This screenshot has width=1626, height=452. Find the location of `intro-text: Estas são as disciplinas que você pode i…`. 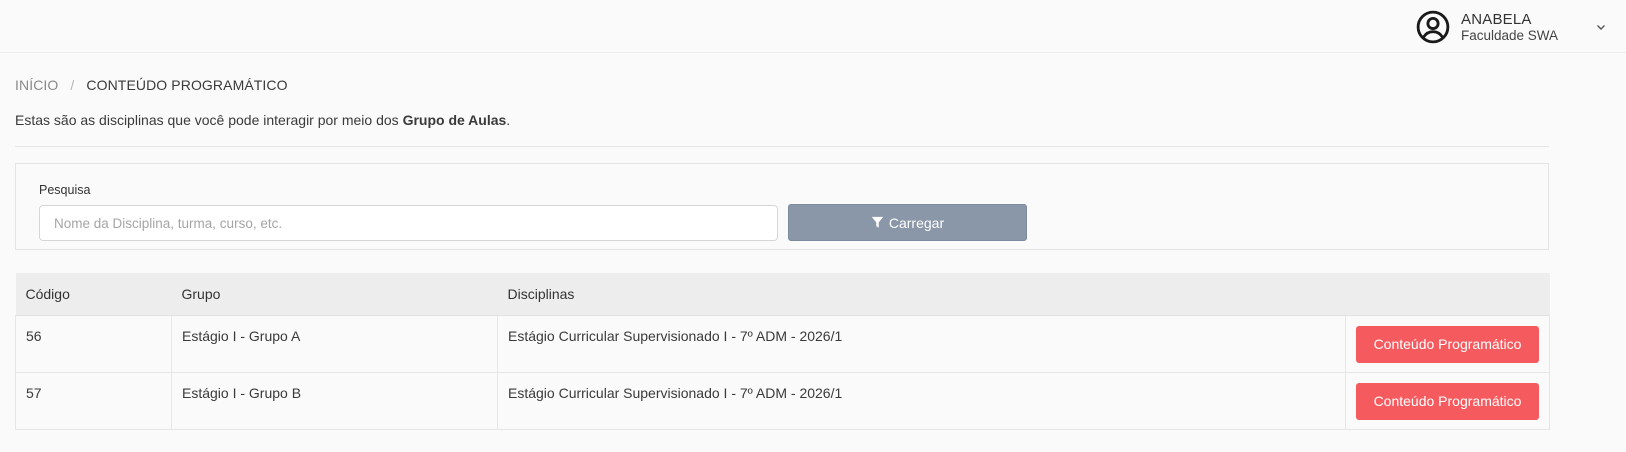

intro-text: Estas são as disciplinas que você pode i… is located at coordinates (209, 120).